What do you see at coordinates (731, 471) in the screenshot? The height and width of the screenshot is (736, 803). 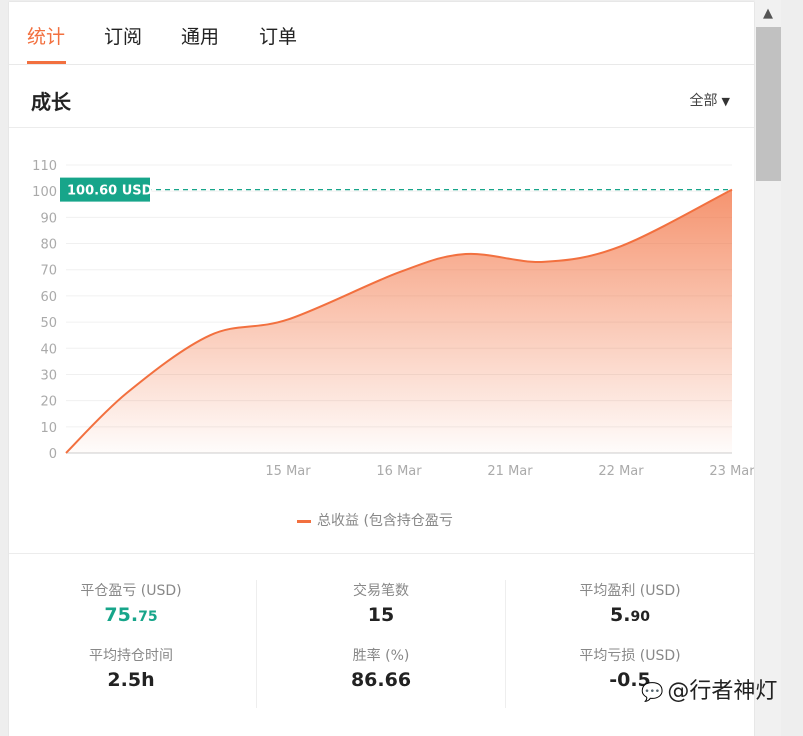 I see `x-tick-label: 23 Mar` at bounding box center [731, 471].